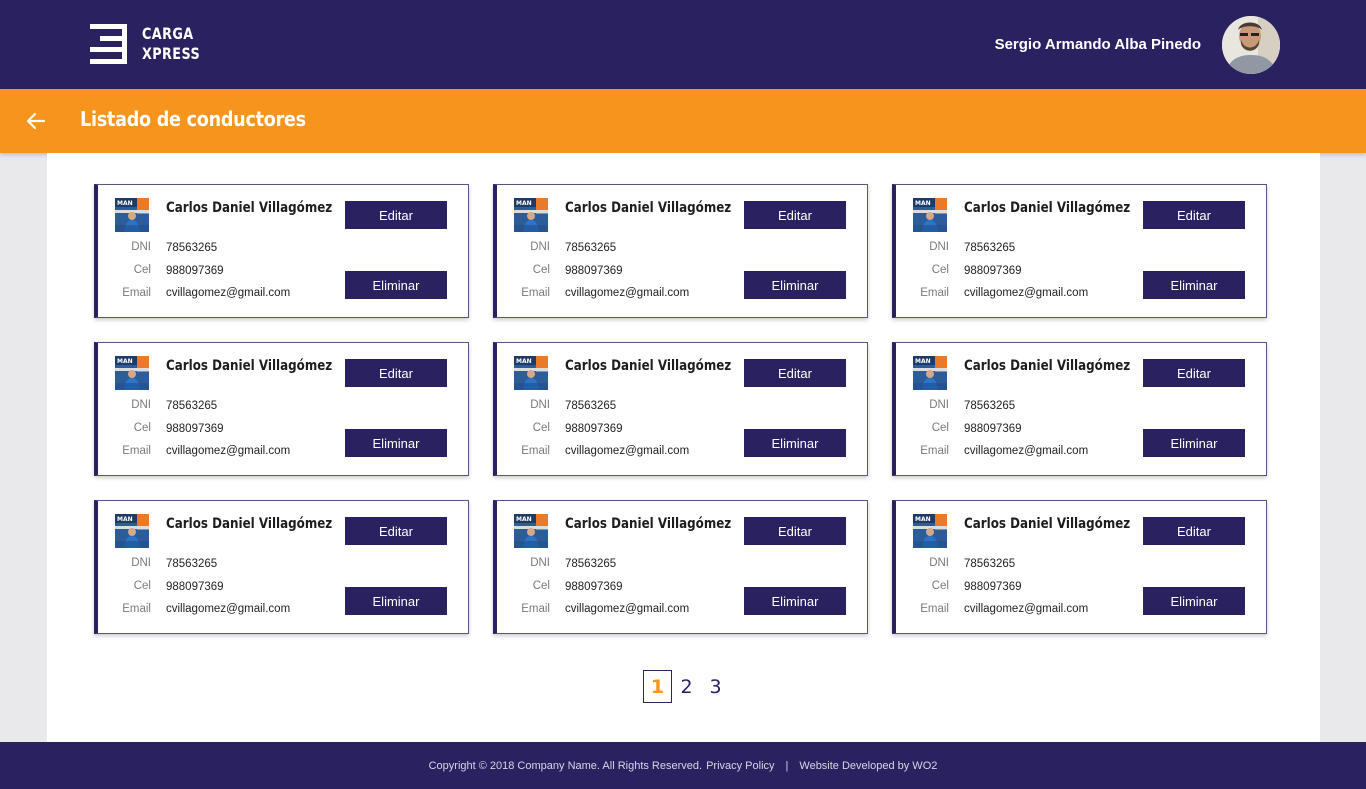  What do you see at coordinates (683, 44) in the screenshot?
I see `top-navbar: CARGA XPRESS Sergio Armando Alba Pinedo` at bounding box center [683, 44].